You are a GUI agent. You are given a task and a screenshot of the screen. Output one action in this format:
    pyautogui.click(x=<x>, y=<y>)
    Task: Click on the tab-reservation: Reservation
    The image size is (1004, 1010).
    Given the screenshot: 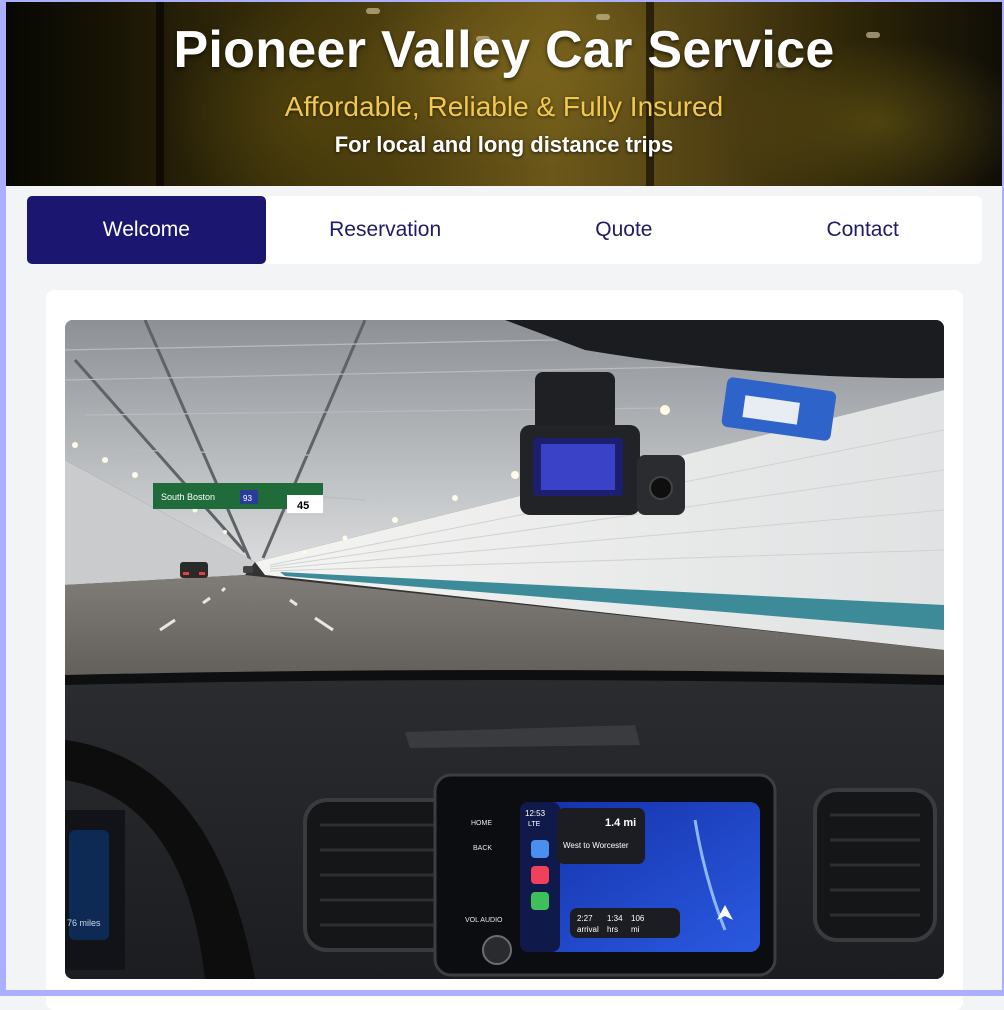 What is the action you would take?
    pyautogui.click(x=385, y=230)
    